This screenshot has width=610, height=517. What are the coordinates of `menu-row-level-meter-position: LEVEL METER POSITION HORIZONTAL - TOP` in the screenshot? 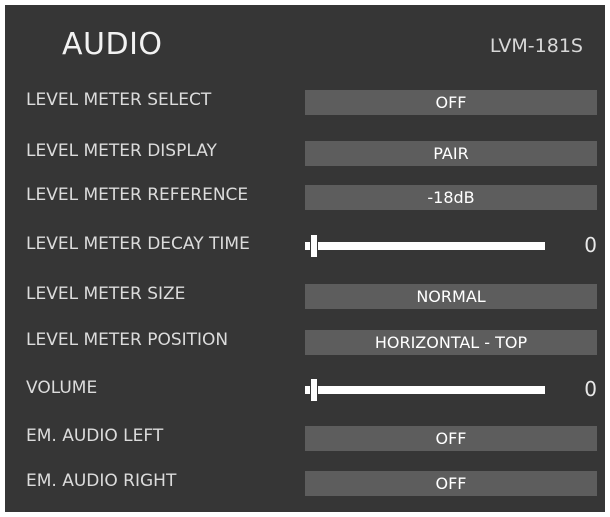 It's located at (305, 341).